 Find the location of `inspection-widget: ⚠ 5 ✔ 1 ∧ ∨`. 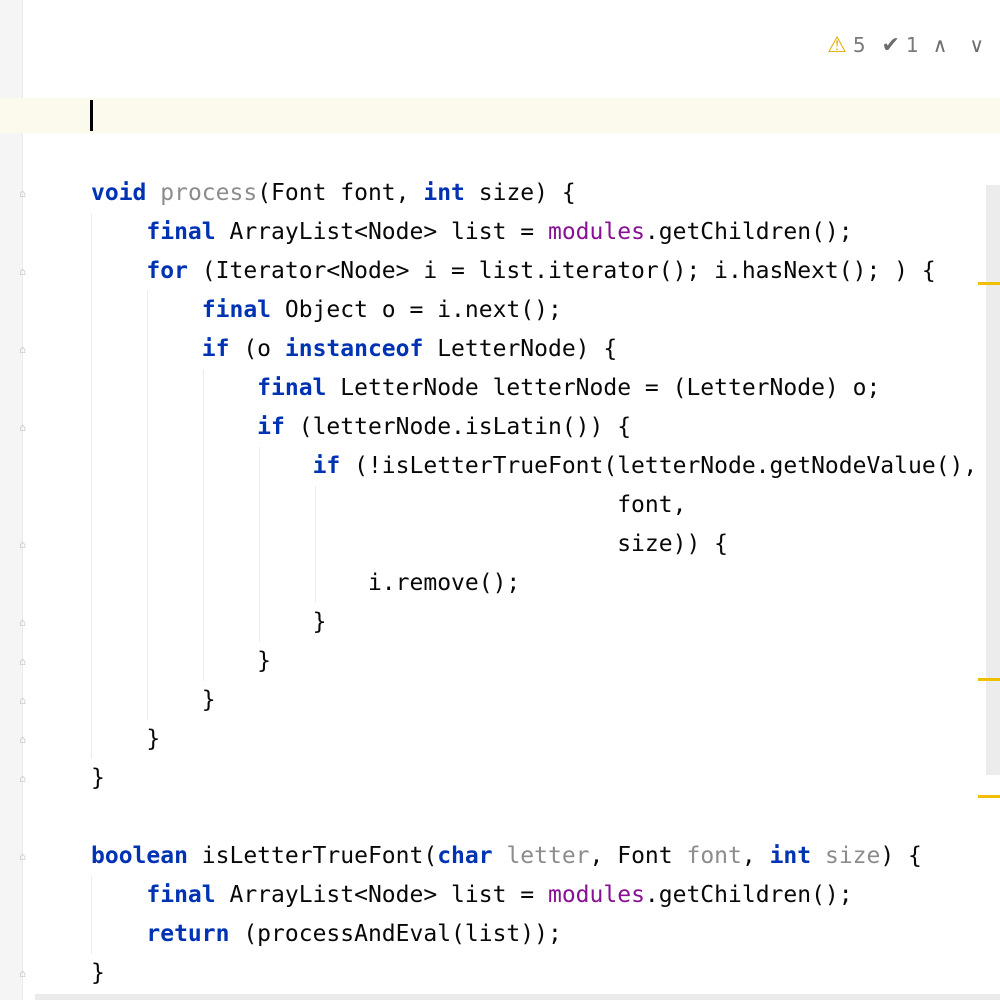

inspection-widget: ⚠ 5 ✔ 1 ∧ ∨ is located at coordinates (909, 45).